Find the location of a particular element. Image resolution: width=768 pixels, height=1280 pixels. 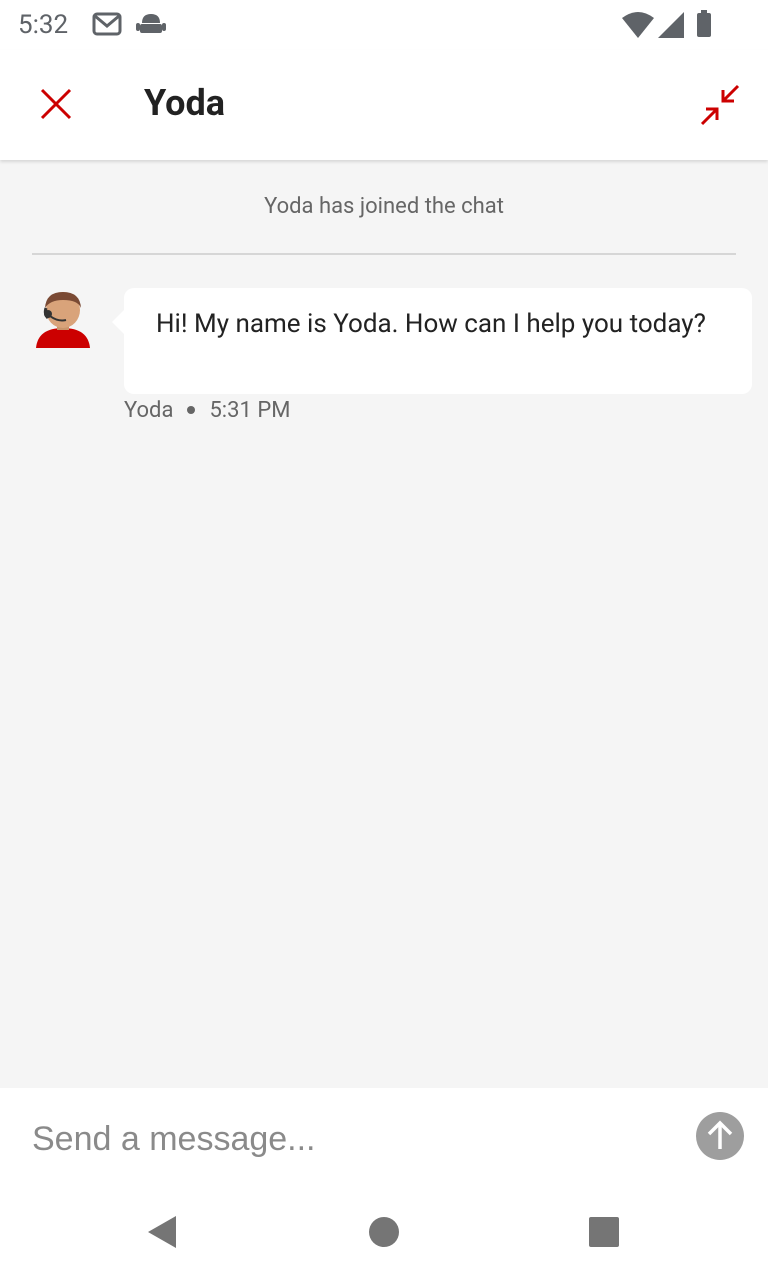

recents-icon is located at coordinates (604, 1232).